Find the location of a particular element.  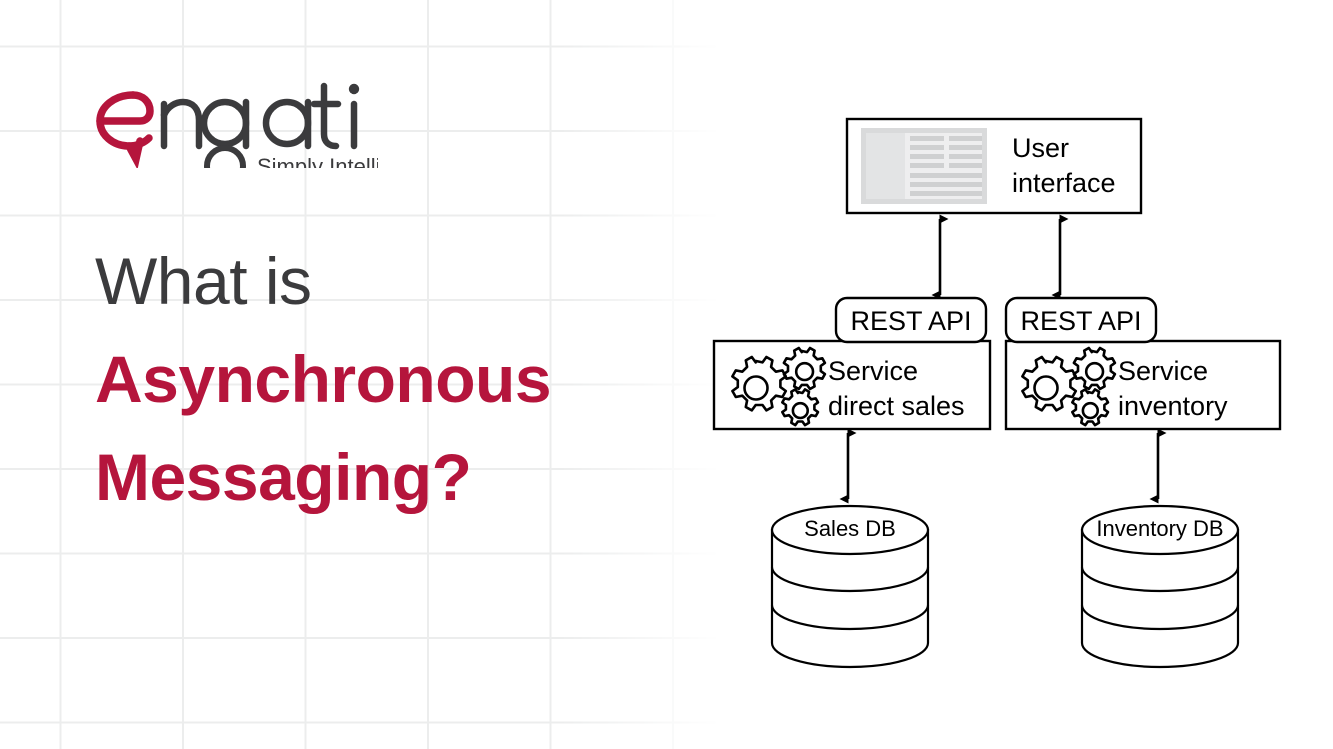

sales-db-label: Sales DB is located at coordinates (850, 528).